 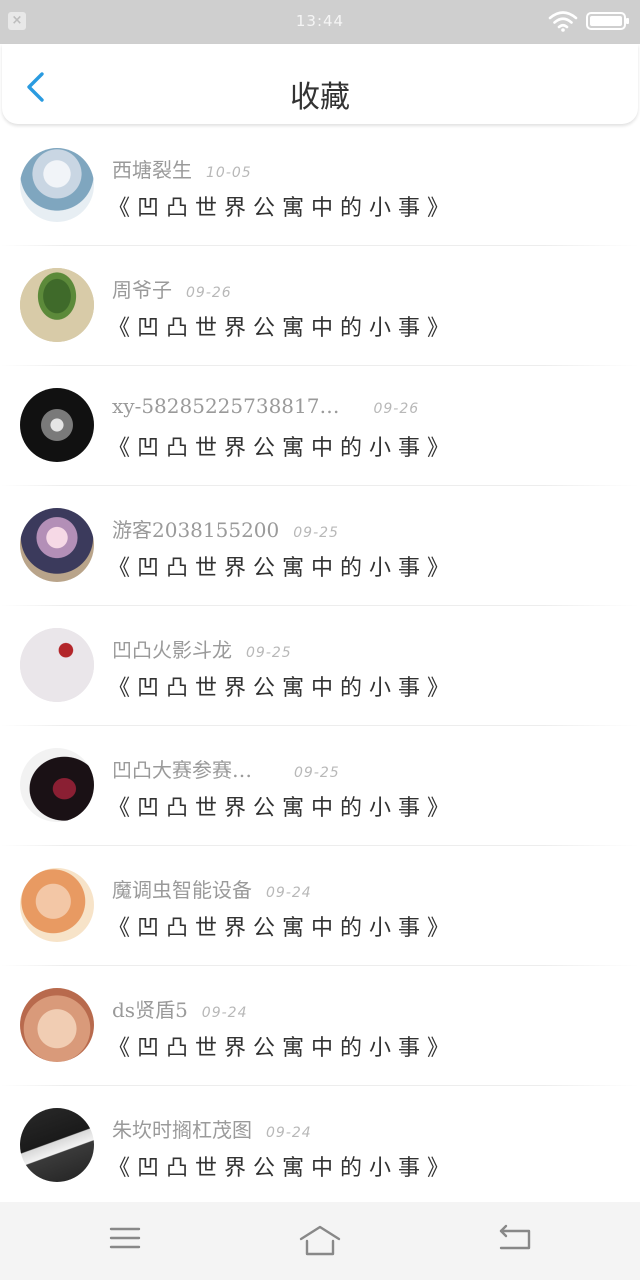 I want to click on item-name: ds贤盾5, so click(x=150, y=1010).